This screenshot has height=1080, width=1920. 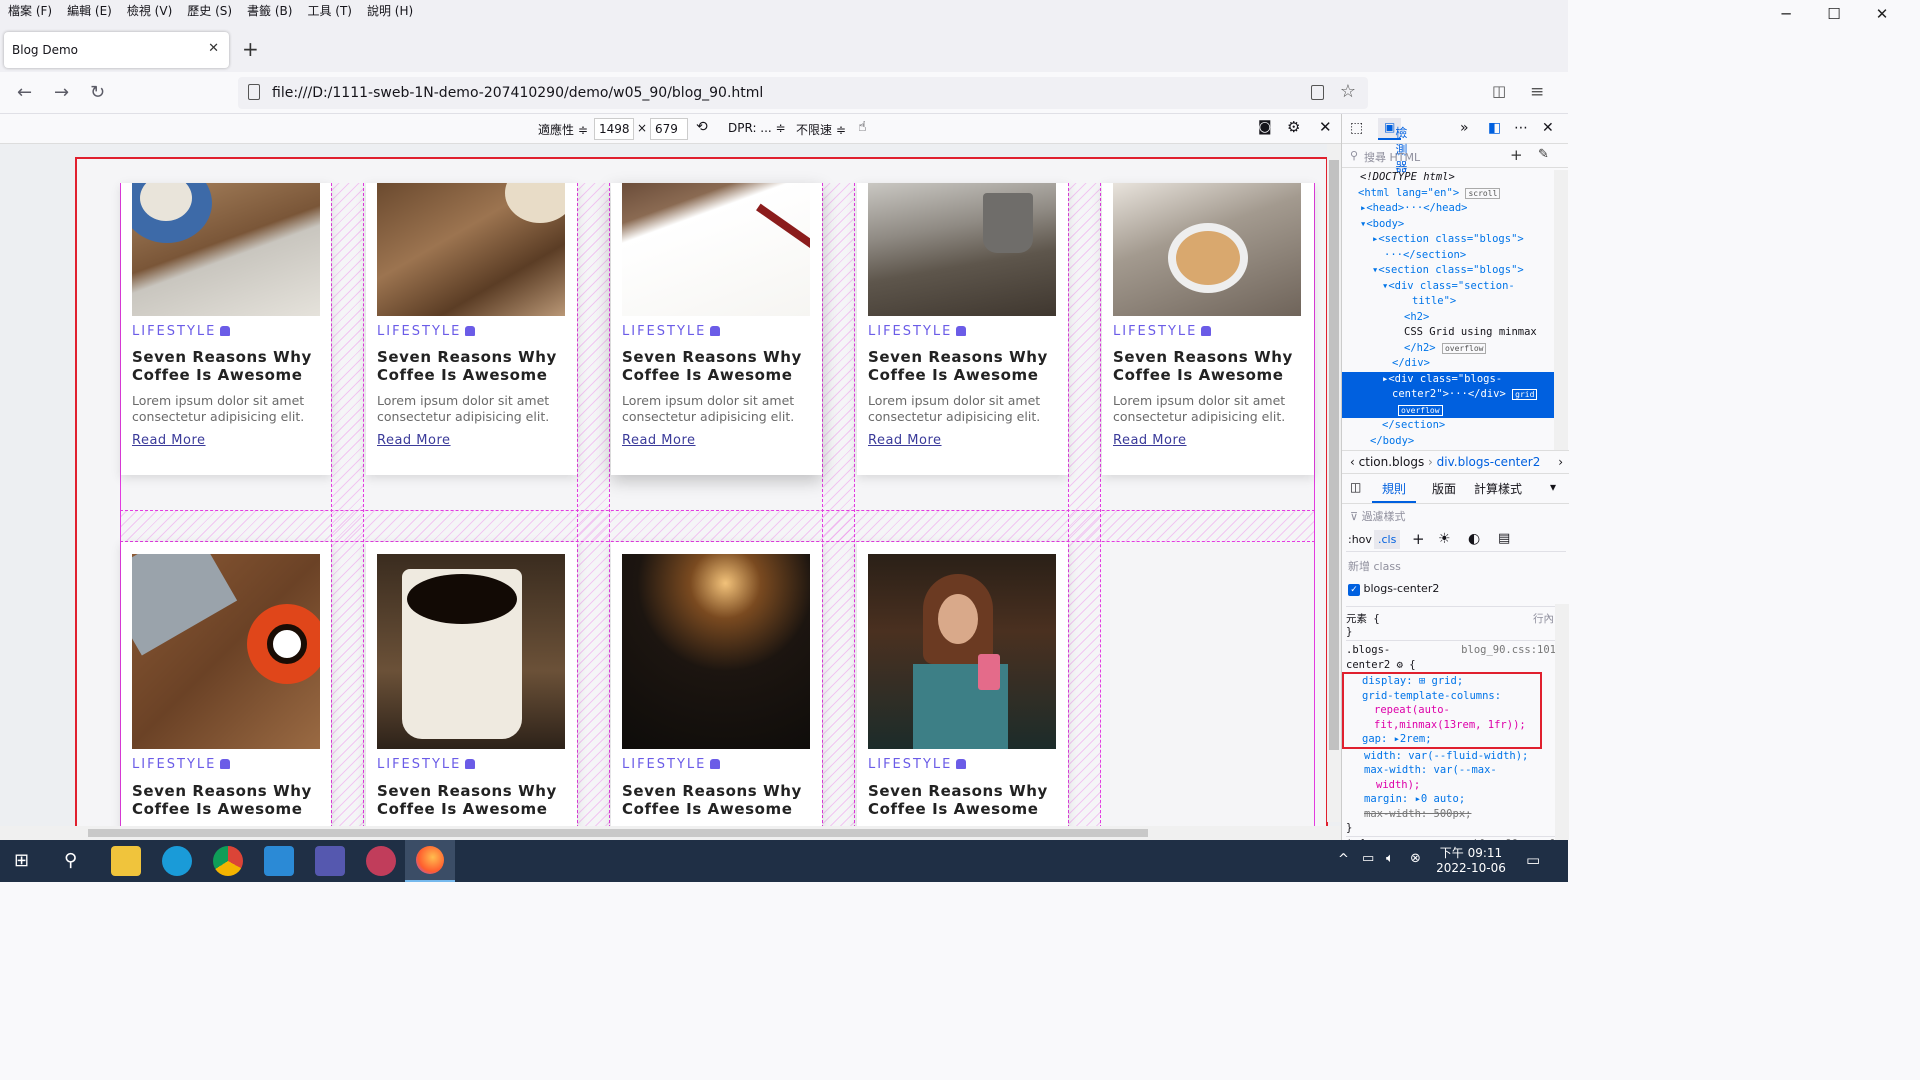 What do you see at coordinates (1450, 270) in the screenshot?
I see `section-node-2: <section class="blogs">` at bounding box center [1450, 270].